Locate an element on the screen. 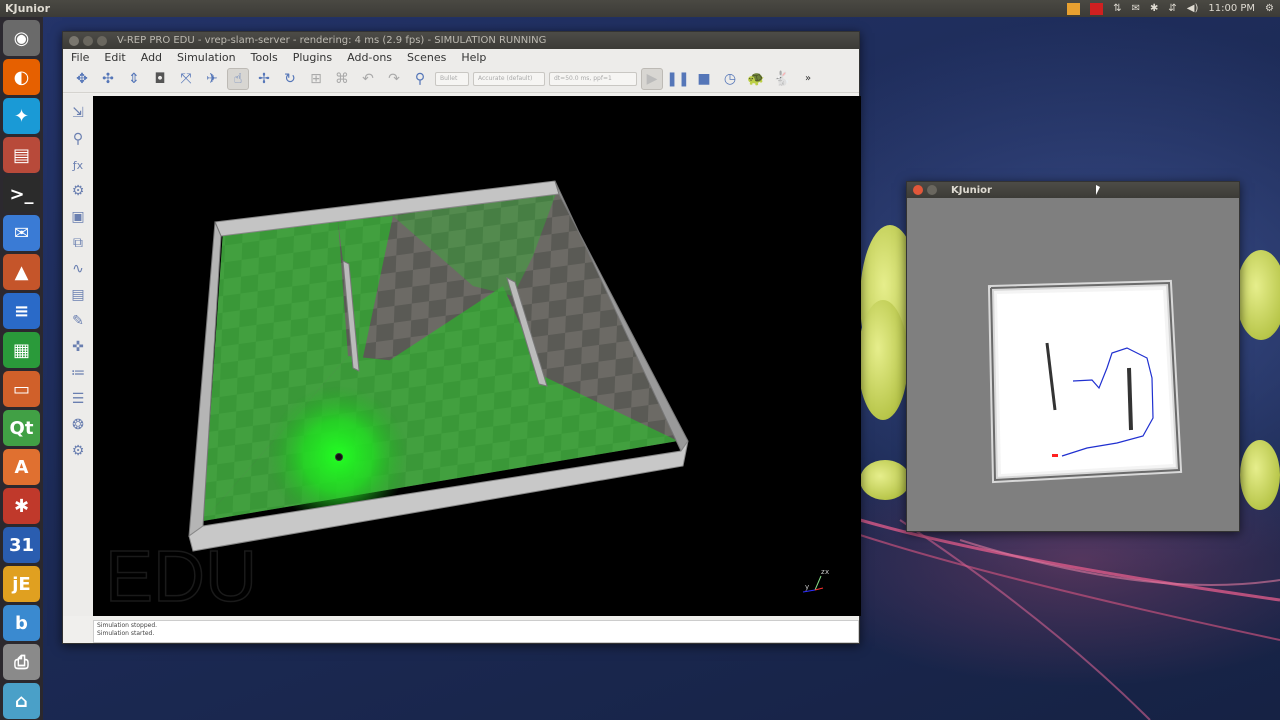 The image size is (1280, 720). launcher-java-ide-icon: jE is located at coordinates (21, 584).